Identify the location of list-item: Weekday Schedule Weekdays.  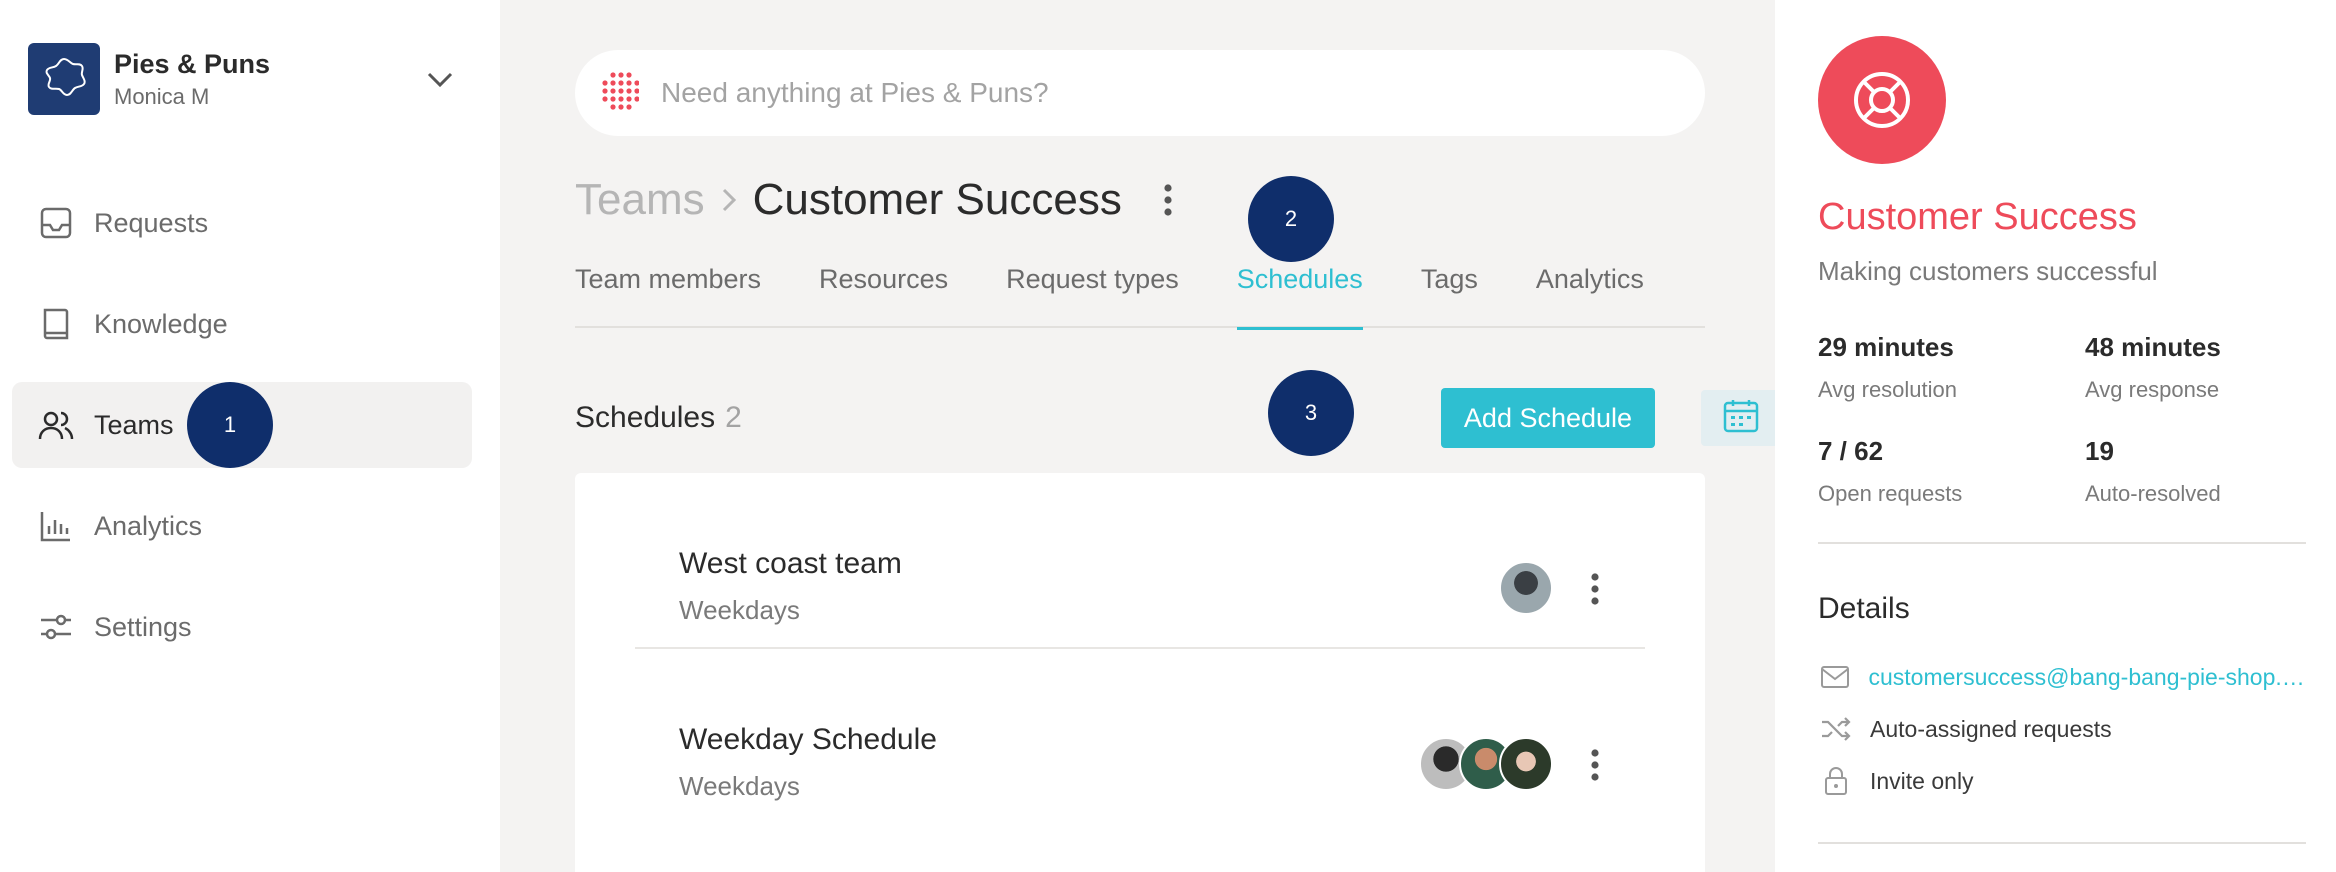
(1140, 734).